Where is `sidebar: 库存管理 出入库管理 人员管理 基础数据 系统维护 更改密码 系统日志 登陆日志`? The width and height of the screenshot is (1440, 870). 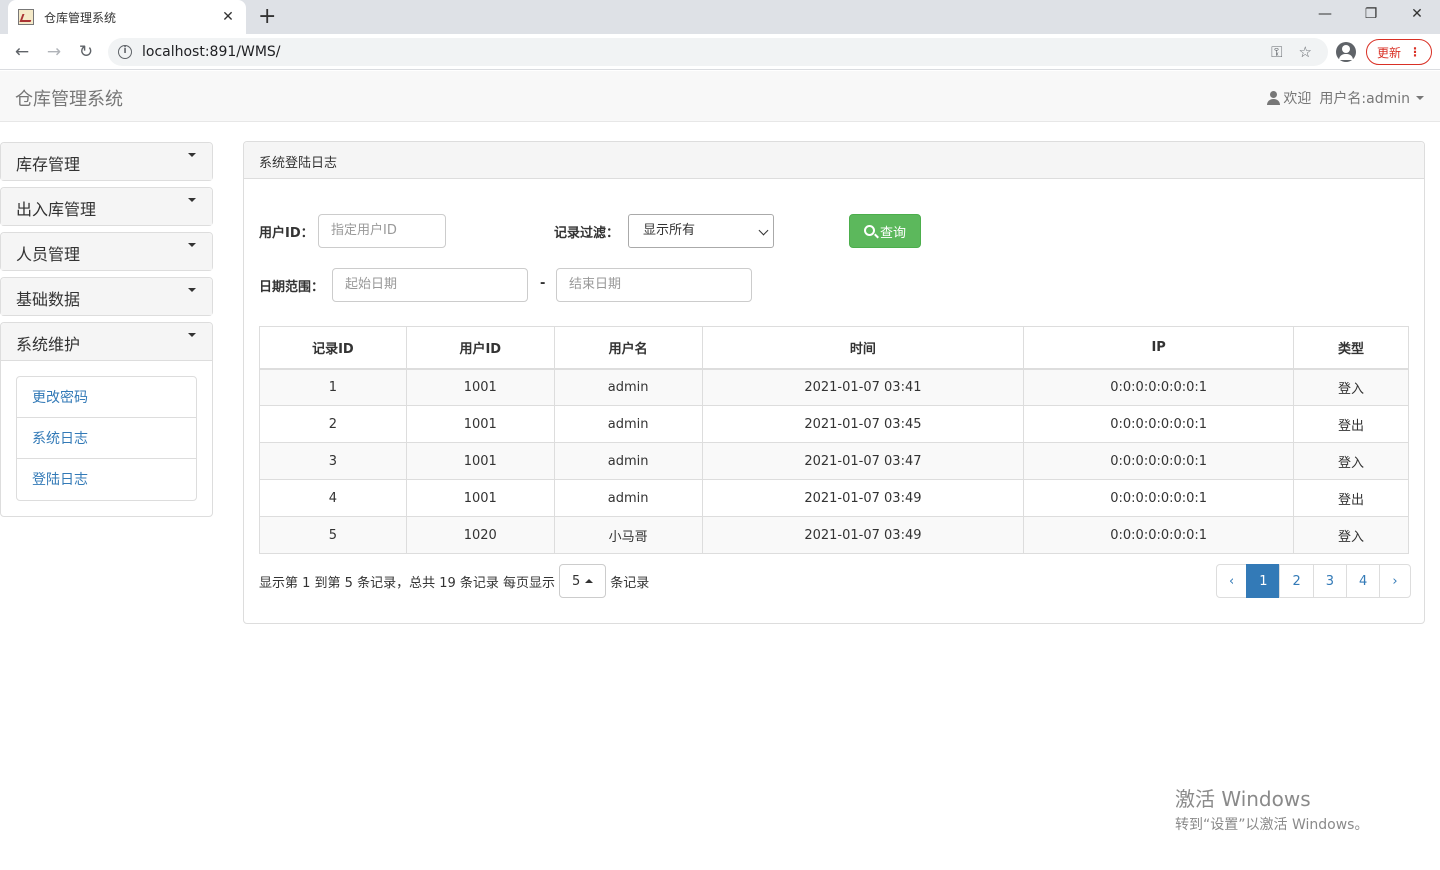 sidebar: 库存管理 出入库管理 人员管理 基础数据 系统维护 更改密码 系统日志 登陆日志 is located at coordinates (106, 332).